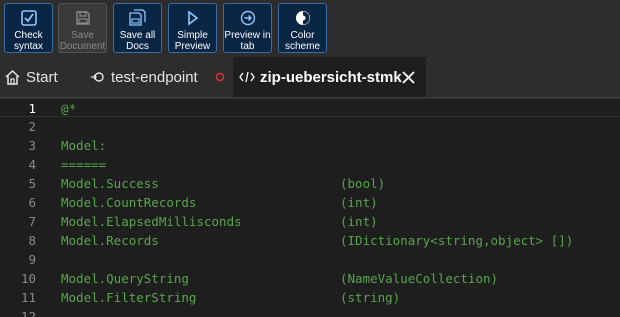 The height and width of the screenshot is (317, 620). I want to click on code-line: 3 Model:, so click(310, 145).